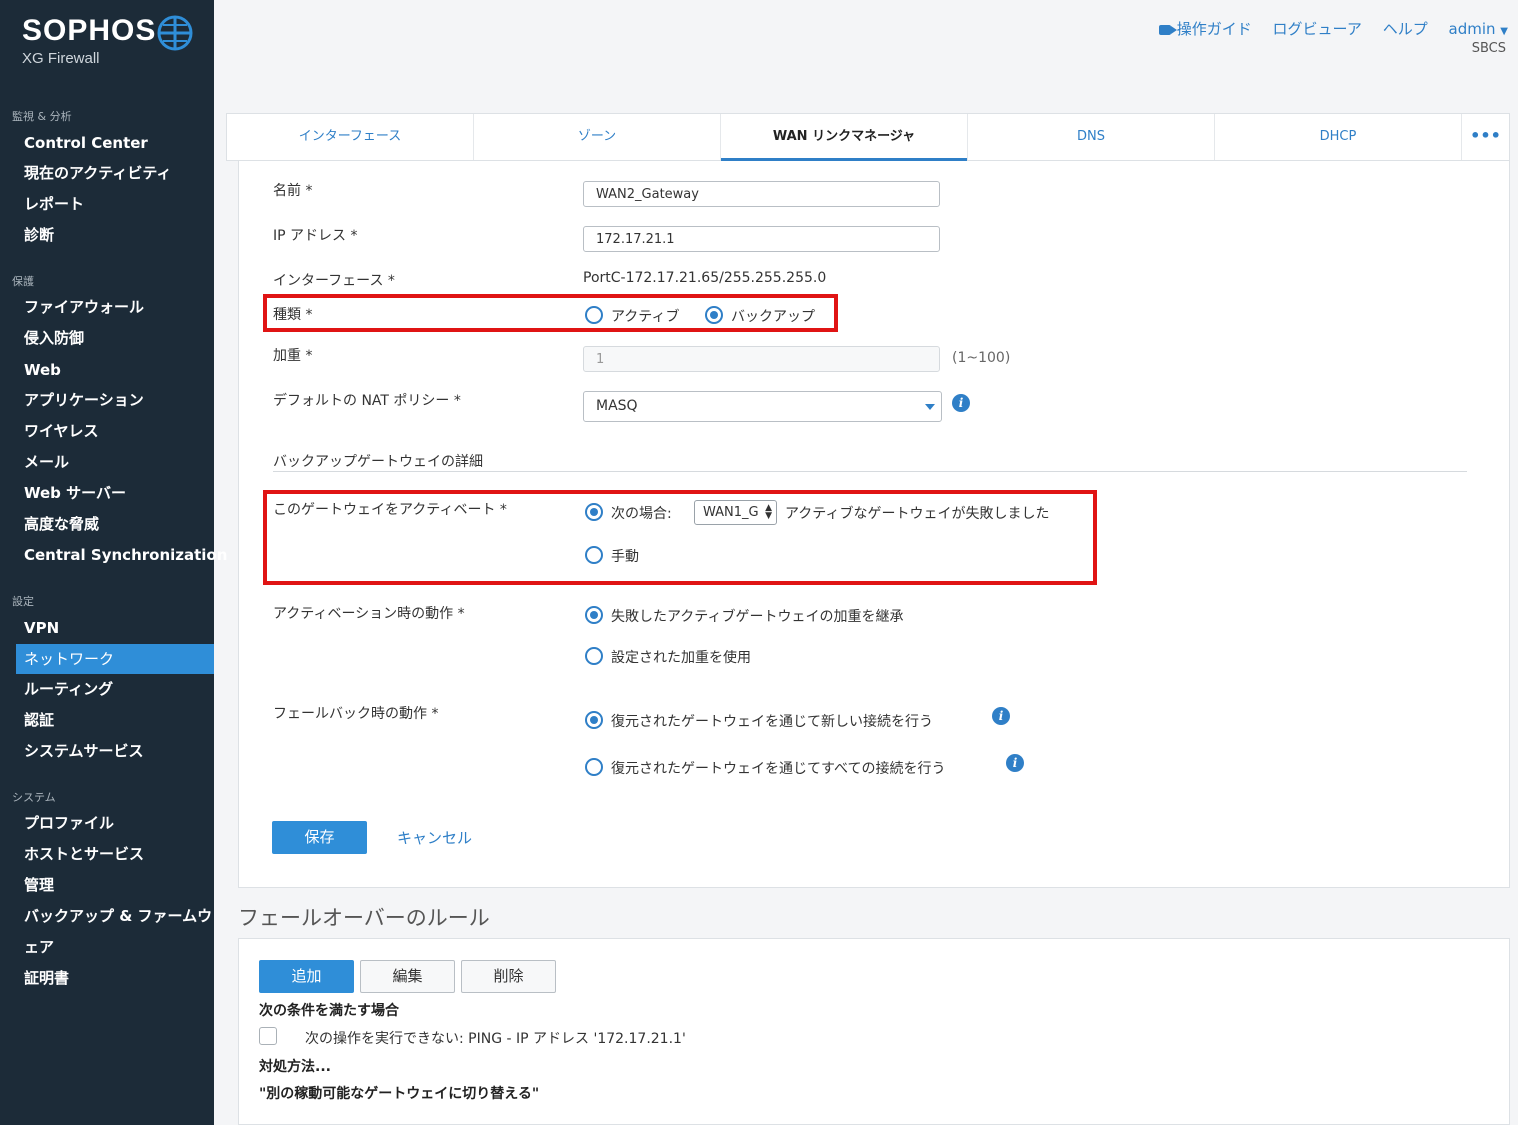 This screenshot has width=1518, height=1125. Describe the element at coordinates (399, 1094) in the screenshot. I see `action-text: "別の稼動可能なゲートウェイに切り替える"` at that location.